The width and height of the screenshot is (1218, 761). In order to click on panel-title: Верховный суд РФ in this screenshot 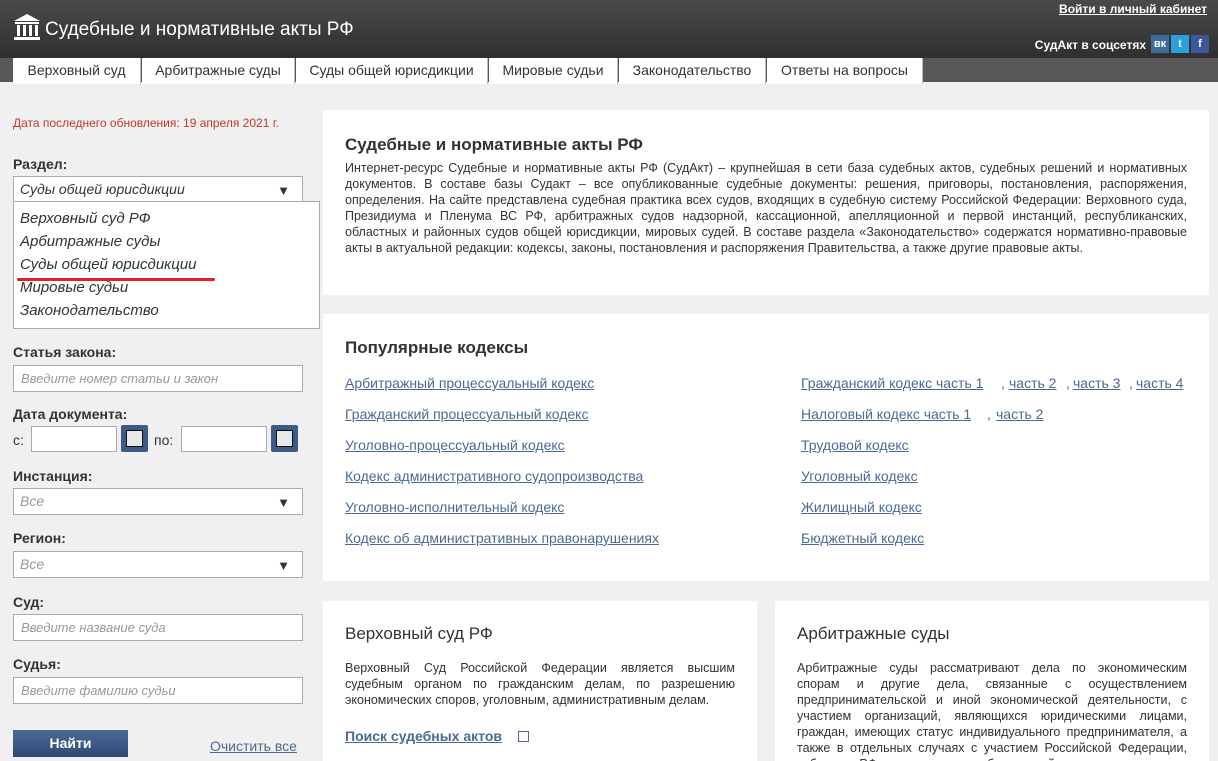, I will do `click(419, 634)`.